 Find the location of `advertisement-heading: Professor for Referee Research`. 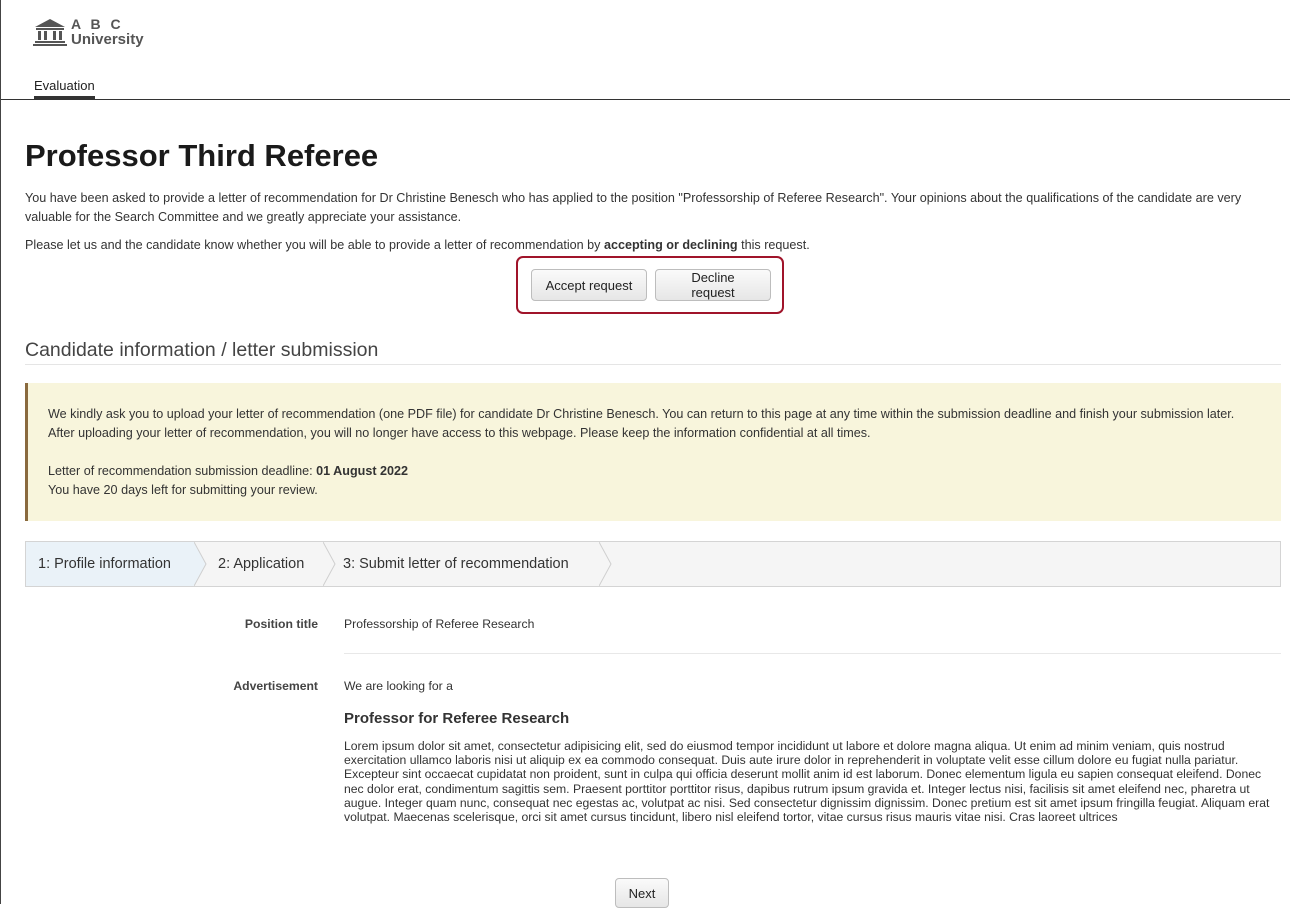

advertisement-heading: Professor for Referee Research is located at coordinates (457, 718).